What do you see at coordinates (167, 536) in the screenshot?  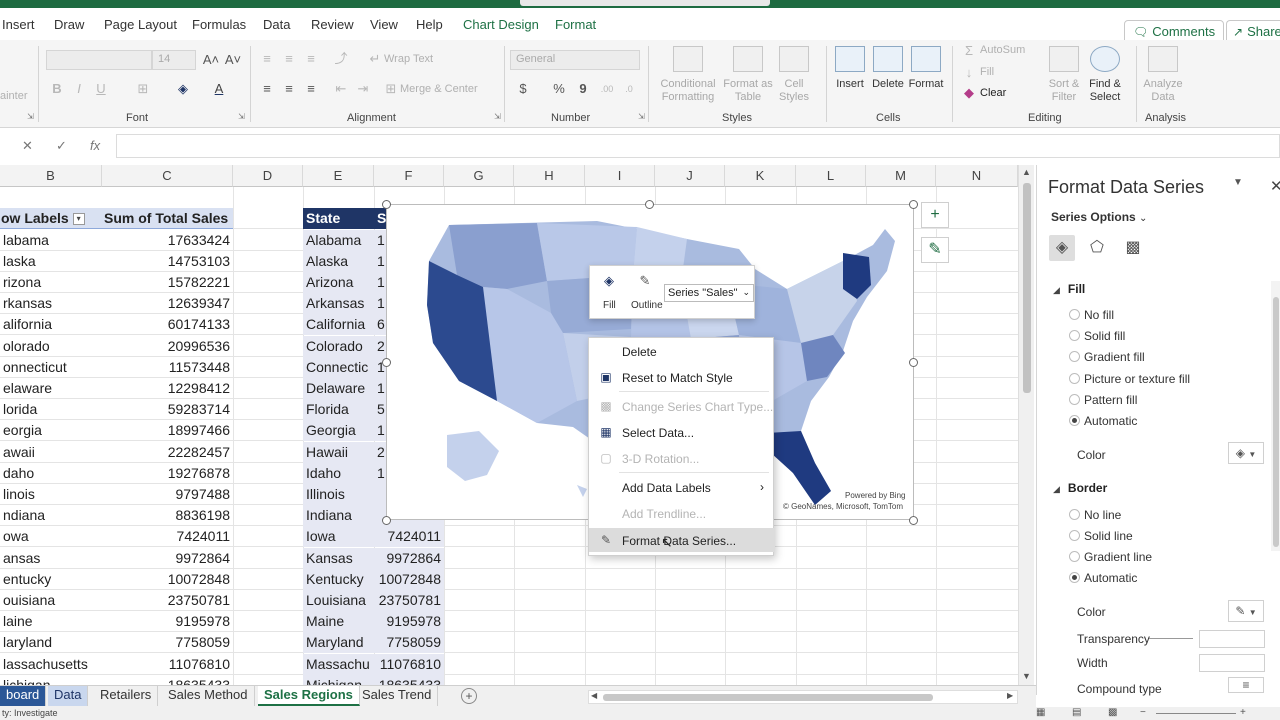 I see `pivot-value-cell: 7424011` at bounding box center [167, 536].